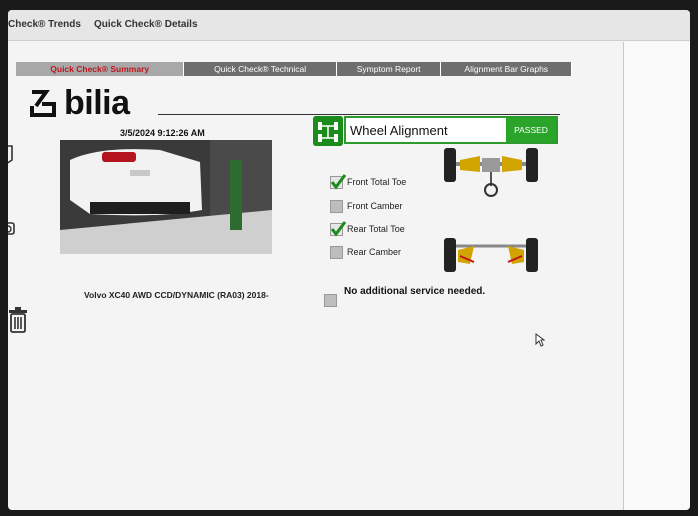 Image resolution: width=698 pixels, height=516 pixels. I want to click on checkbox-front-total-toe, so click(338, 181).